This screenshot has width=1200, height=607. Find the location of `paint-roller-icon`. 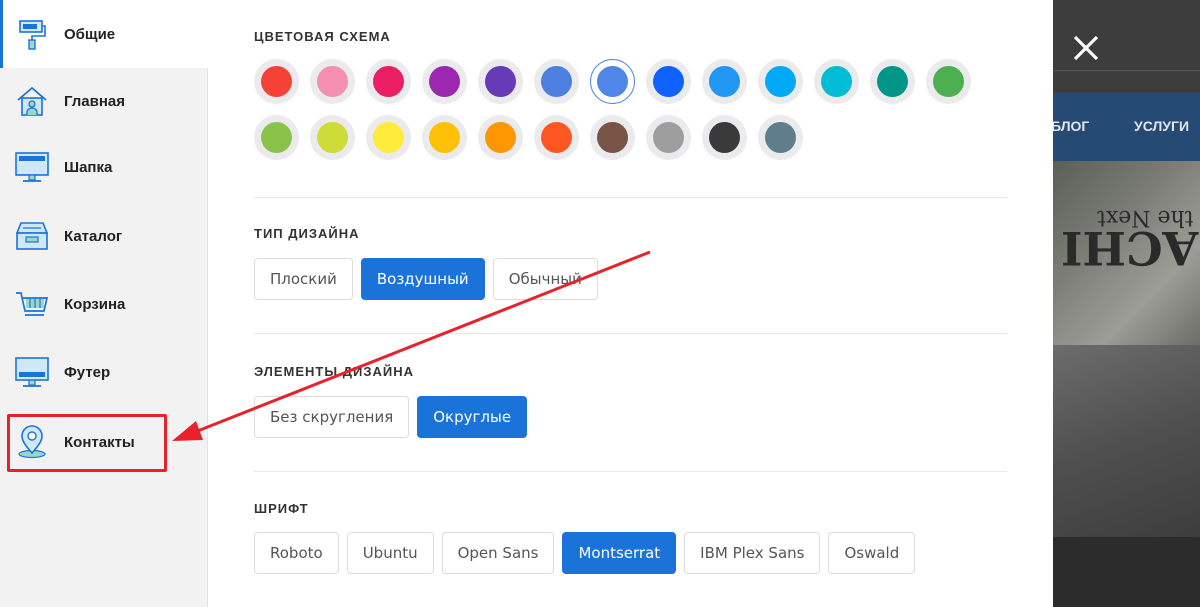

paint-roller-icon is located at coordinates (32, 34).